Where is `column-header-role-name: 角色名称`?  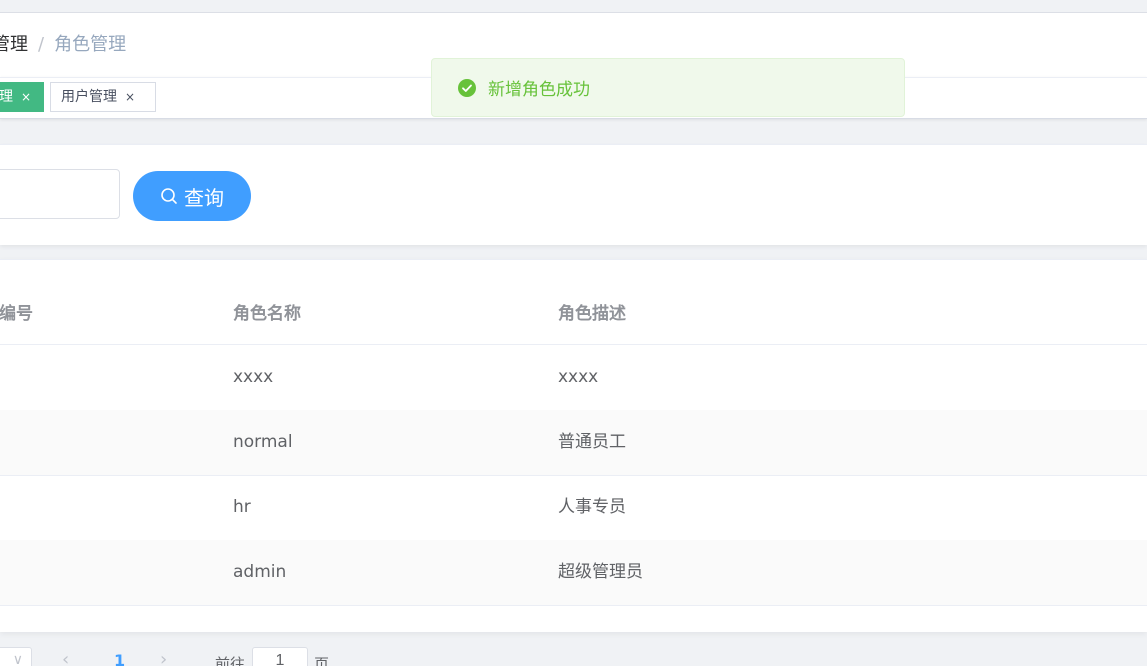
column-header-role-name: 角色名称 is located at coordinates (267, 314).